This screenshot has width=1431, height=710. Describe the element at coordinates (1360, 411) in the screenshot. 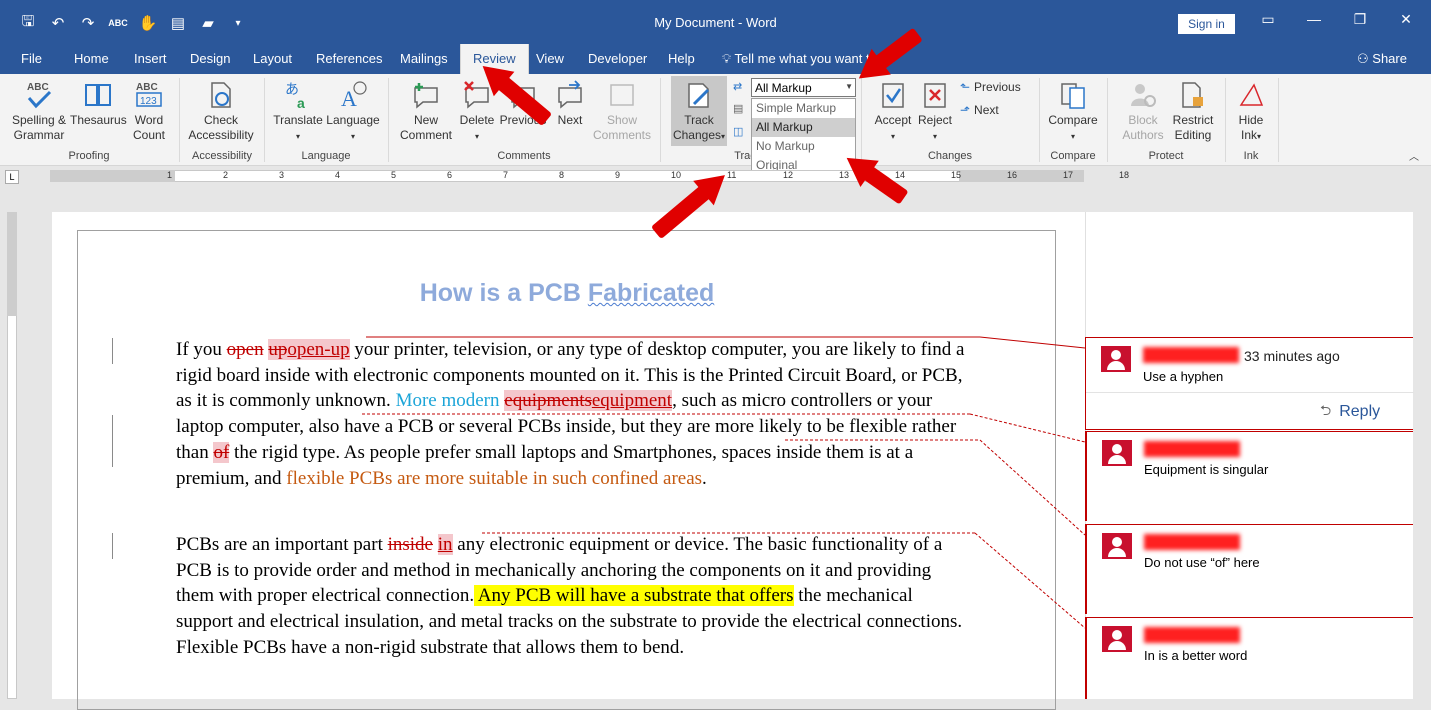

I see `reply-label: Reply` at that location.